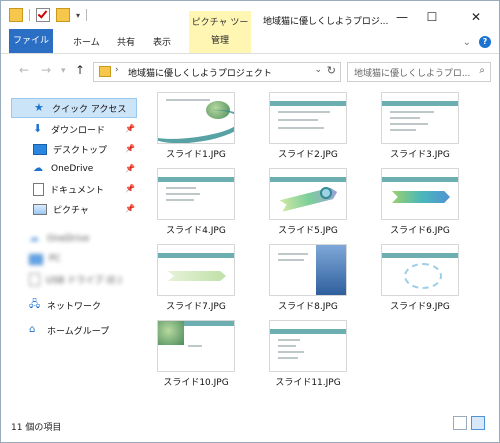 The width and height of the screenshot is (500, 443). Describe the element at coordinates (331, 70) in the screenshot. I see `refresh-icon: ↻` at that location.